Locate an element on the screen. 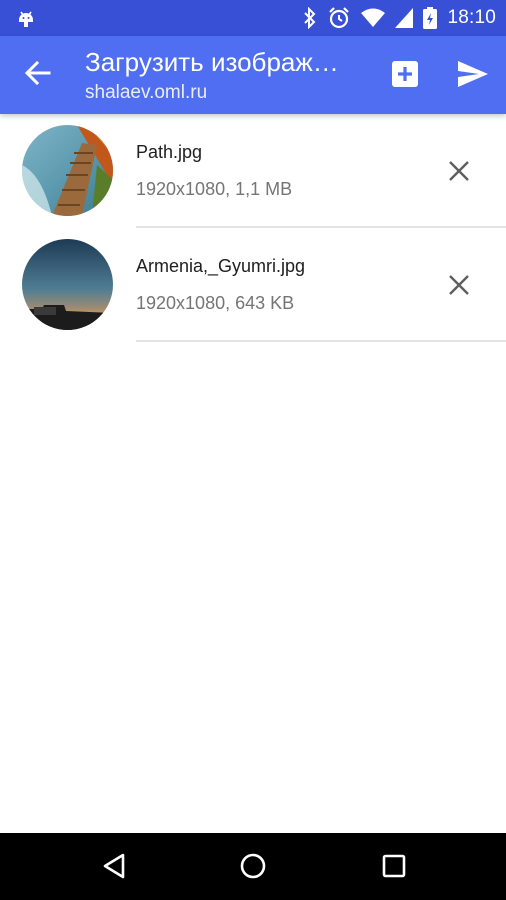 The width and height of the screenshot is (506, 900). send-button is located at coordinates (473, 76).